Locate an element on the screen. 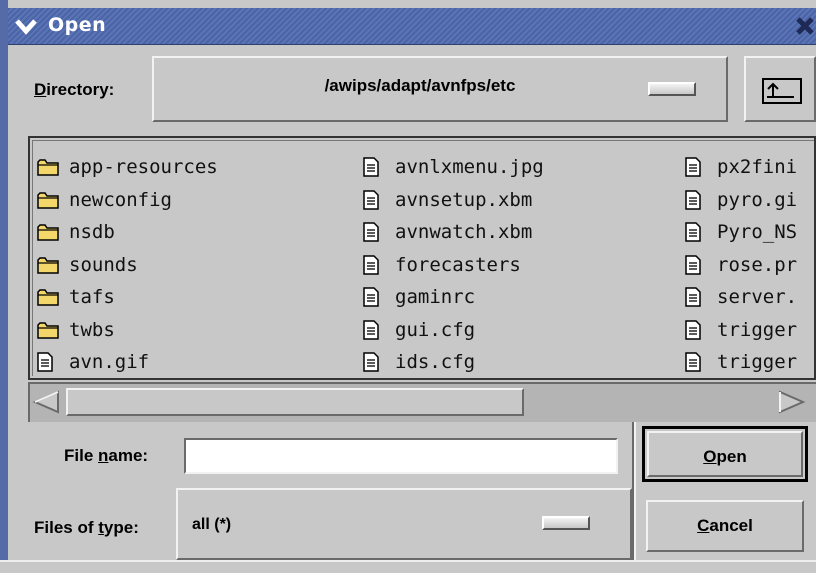 This screenshot has height=573, width=816. file-item: gaminrc is located at coordinates (453, 297).